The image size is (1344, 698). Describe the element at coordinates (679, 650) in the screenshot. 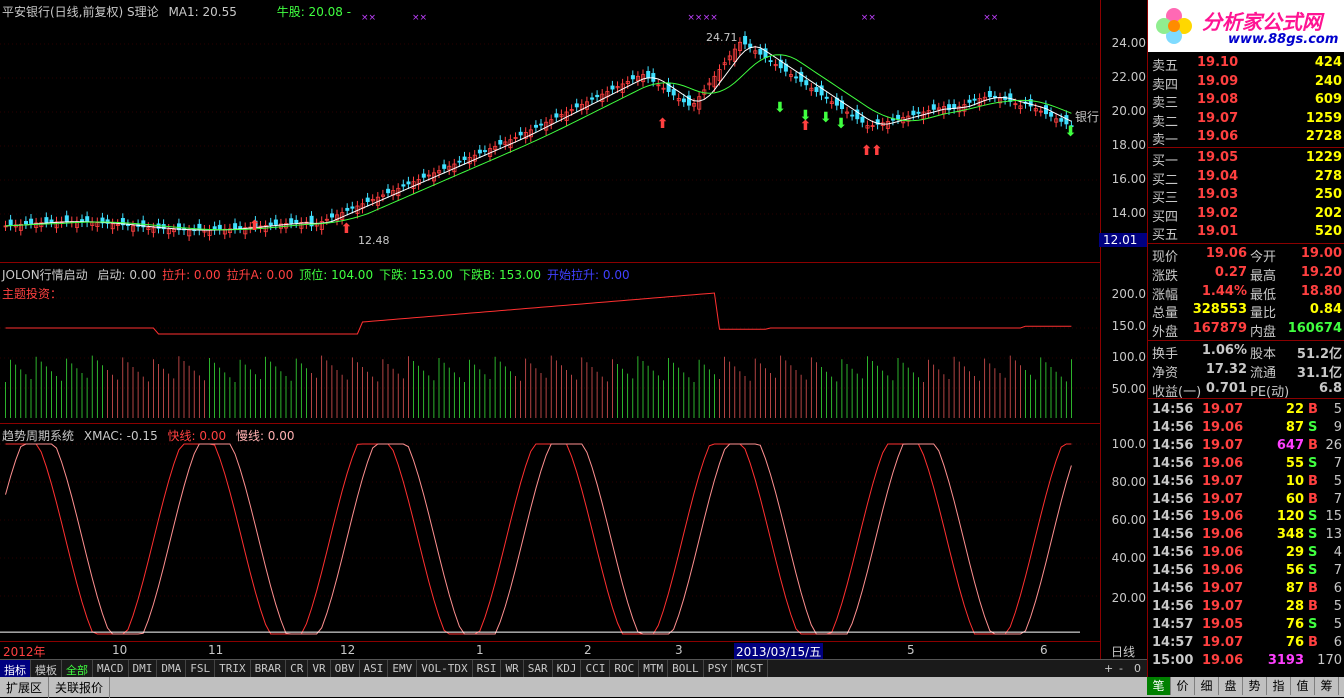

I see `date-label: 3` at that location.